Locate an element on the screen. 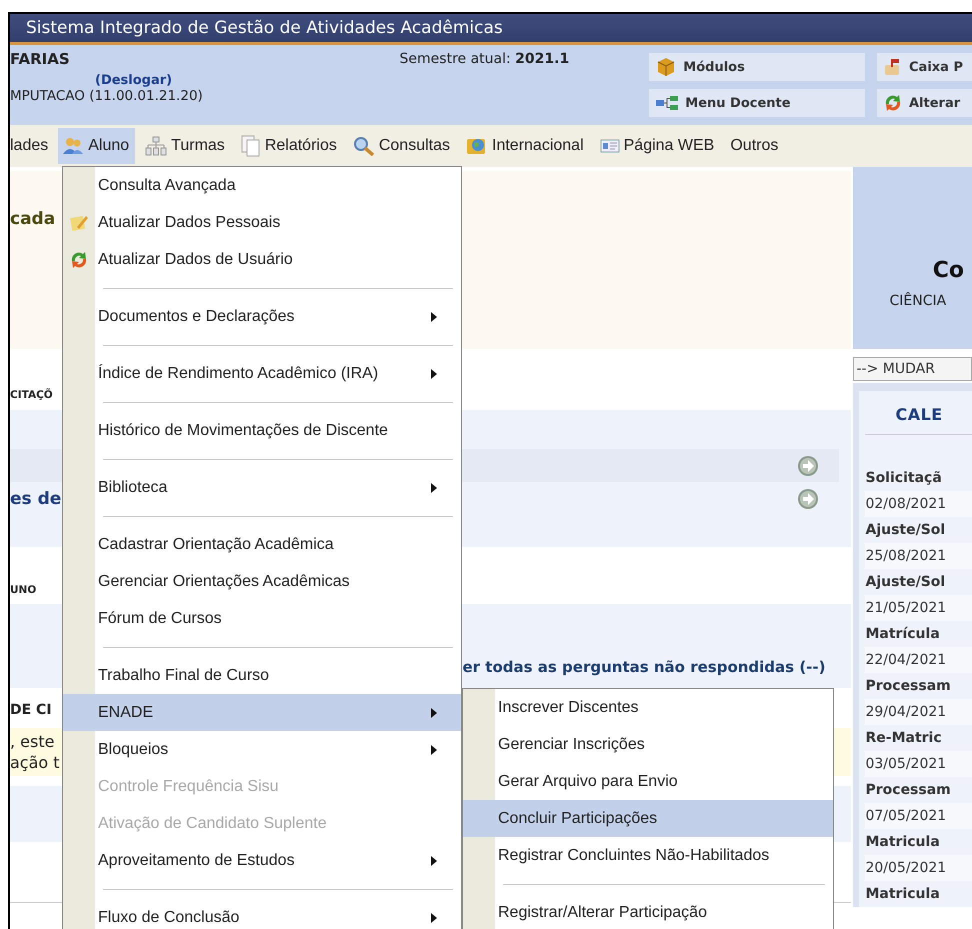 The width and height of the screenshot is (972, 929). calendar-event: Re-Matric is located at coordinates (904, 738).